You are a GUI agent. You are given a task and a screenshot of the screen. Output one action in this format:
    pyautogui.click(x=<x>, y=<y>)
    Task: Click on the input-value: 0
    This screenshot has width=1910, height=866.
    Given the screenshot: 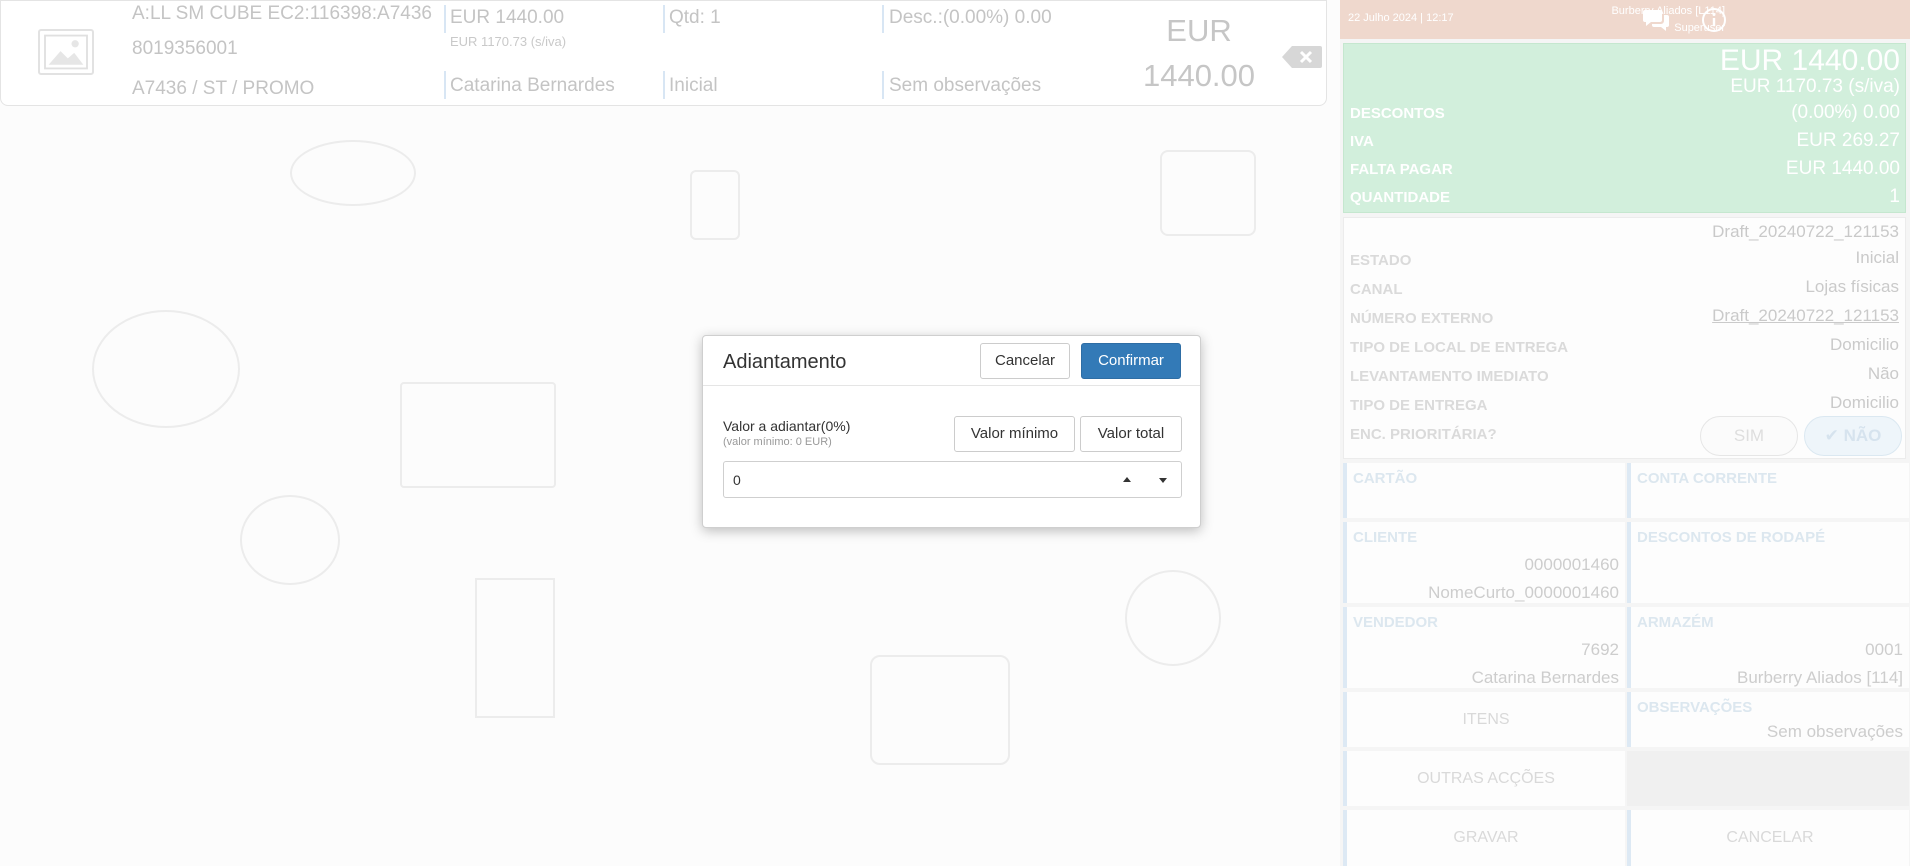 What is the action you would take?
    pyautogui.click(x=737, y=480)
    